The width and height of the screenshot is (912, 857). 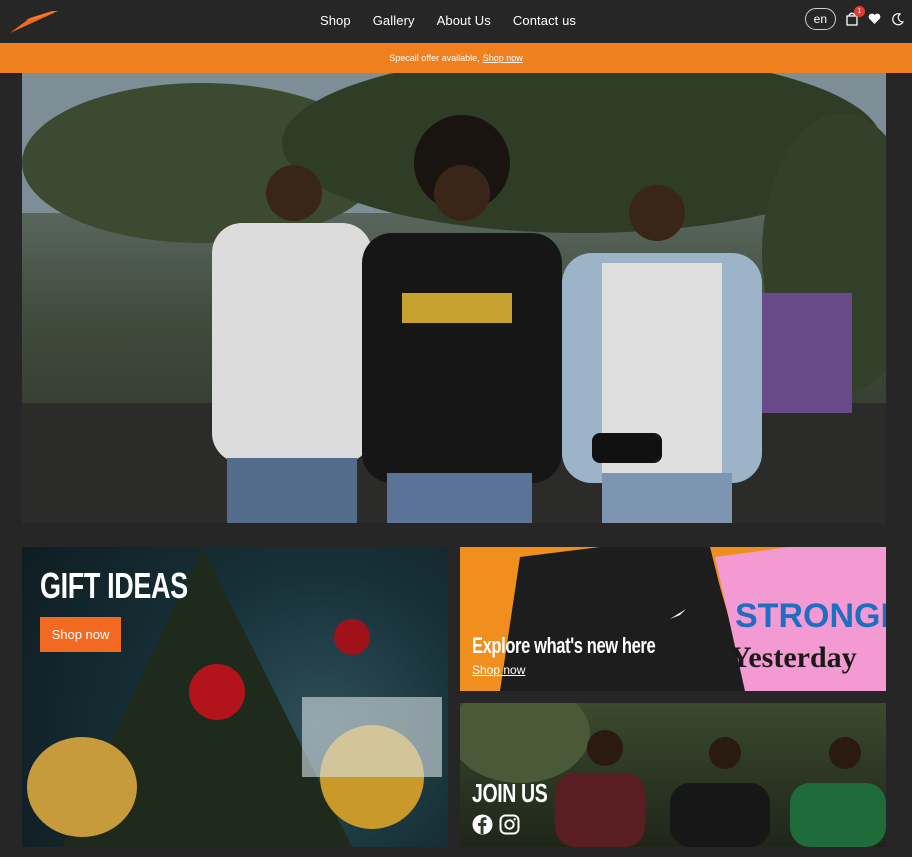 I want to click on nav-about-us: About Us, so click(x=464, y=20).